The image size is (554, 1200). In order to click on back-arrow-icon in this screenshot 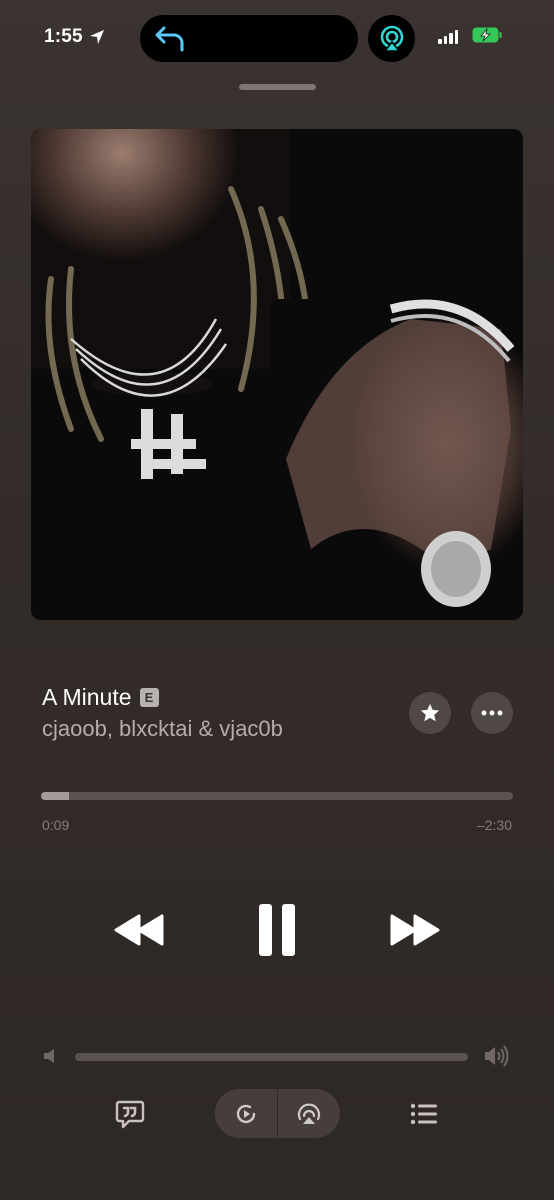, I will do `click(170, 39)`.